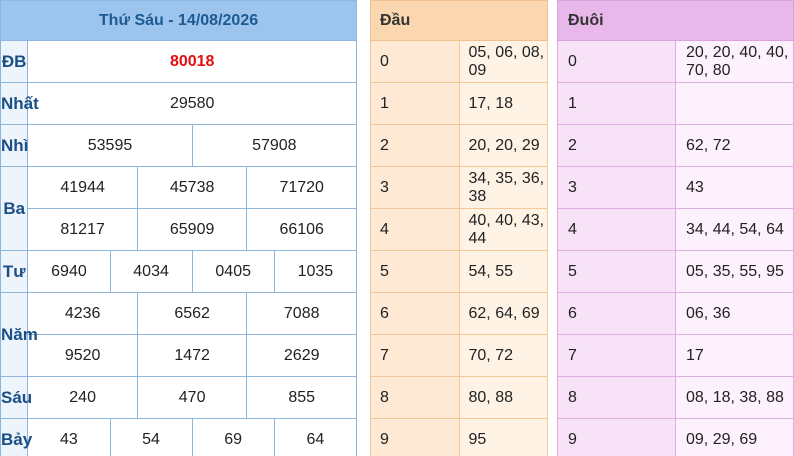  I want to click on prize-number: 240, so click(82, 397).